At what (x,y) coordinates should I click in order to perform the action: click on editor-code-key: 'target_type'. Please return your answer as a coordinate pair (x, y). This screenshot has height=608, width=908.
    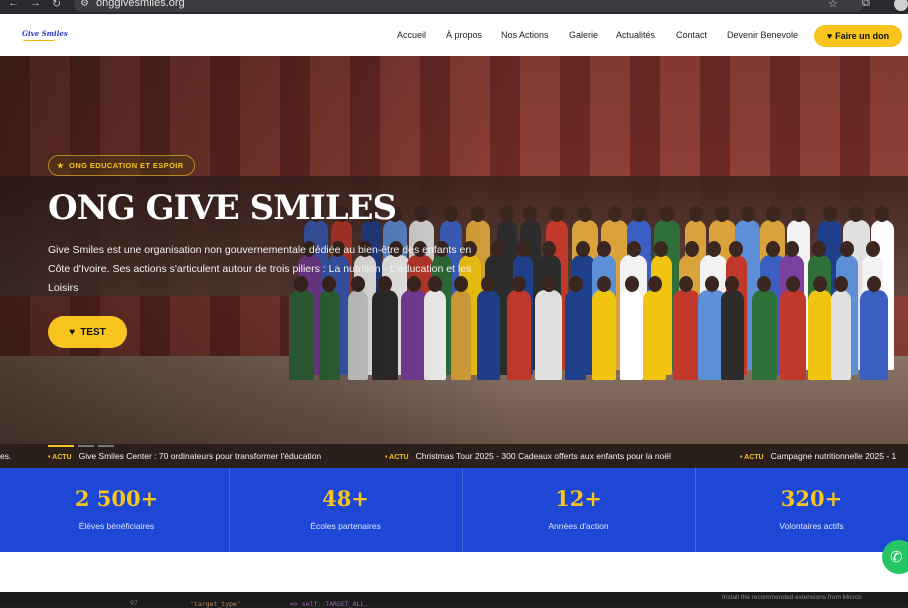
    Looking at the image, I should click on (215, 604).